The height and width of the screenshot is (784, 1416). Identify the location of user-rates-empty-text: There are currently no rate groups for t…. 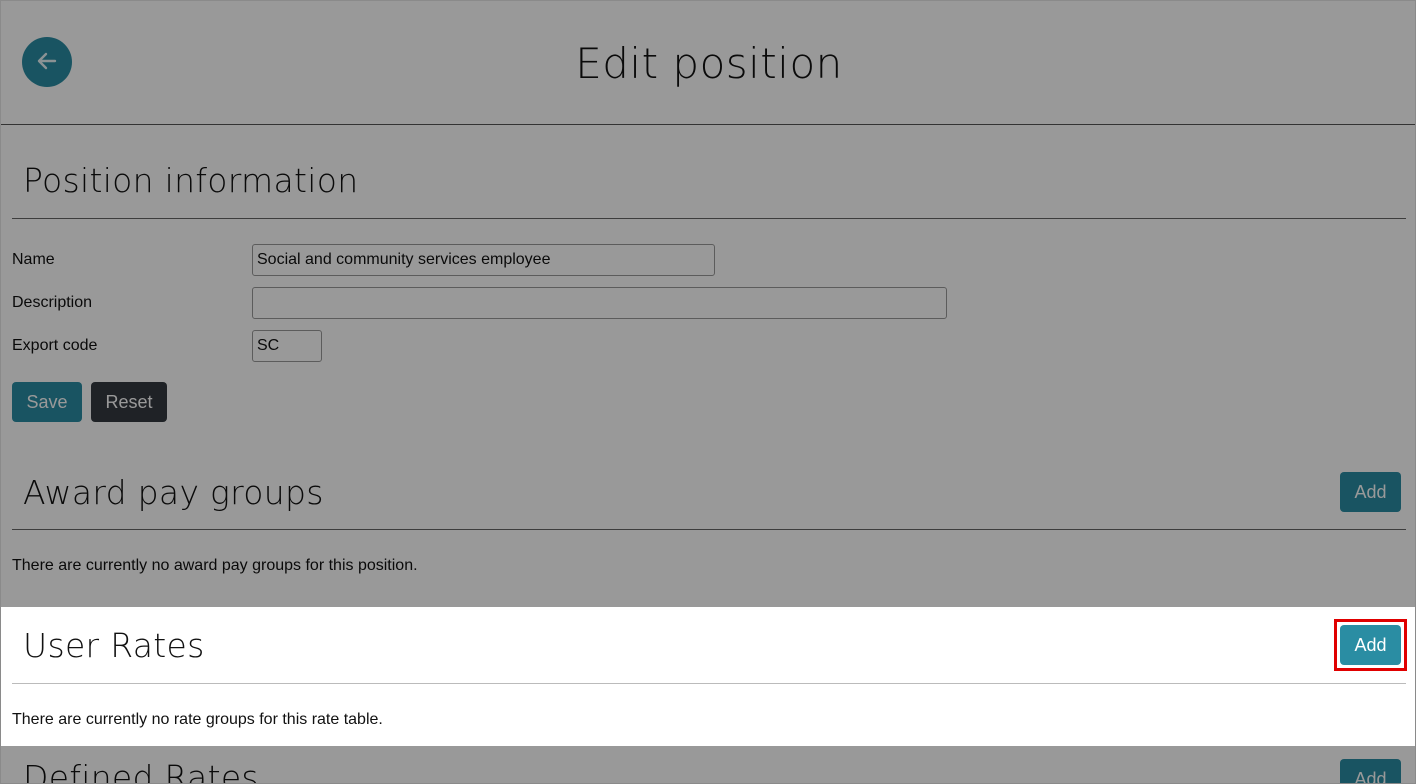
(197, 719).